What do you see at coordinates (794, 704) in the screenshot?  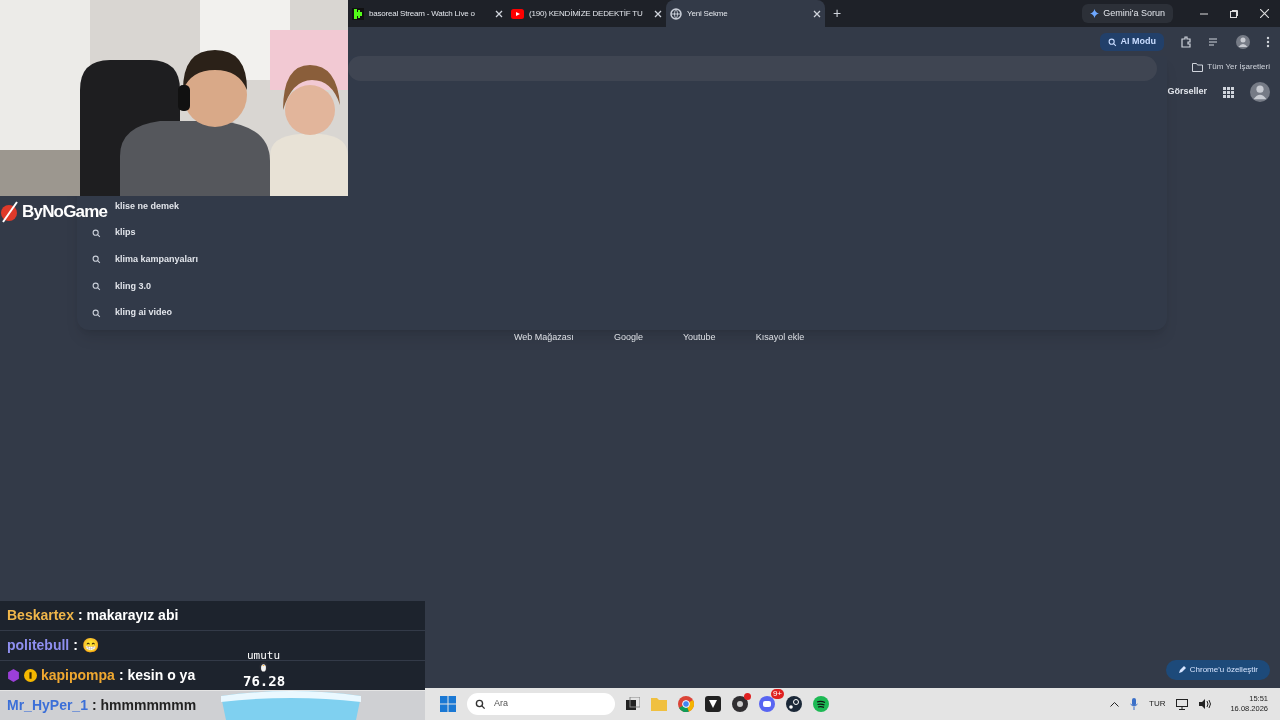 I see `steam-icon` at bounding box center [794, 704].